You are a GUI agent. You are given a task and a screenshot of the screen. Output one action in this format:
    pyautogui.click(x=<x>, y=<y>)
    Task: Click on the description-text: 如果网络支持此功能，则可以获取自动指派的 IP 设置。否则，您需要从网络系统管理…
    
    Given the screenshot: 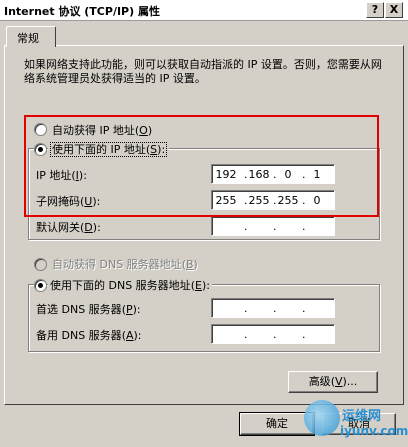 What is the action you would take?
    pyautogui.click(x=203, y=71)
    